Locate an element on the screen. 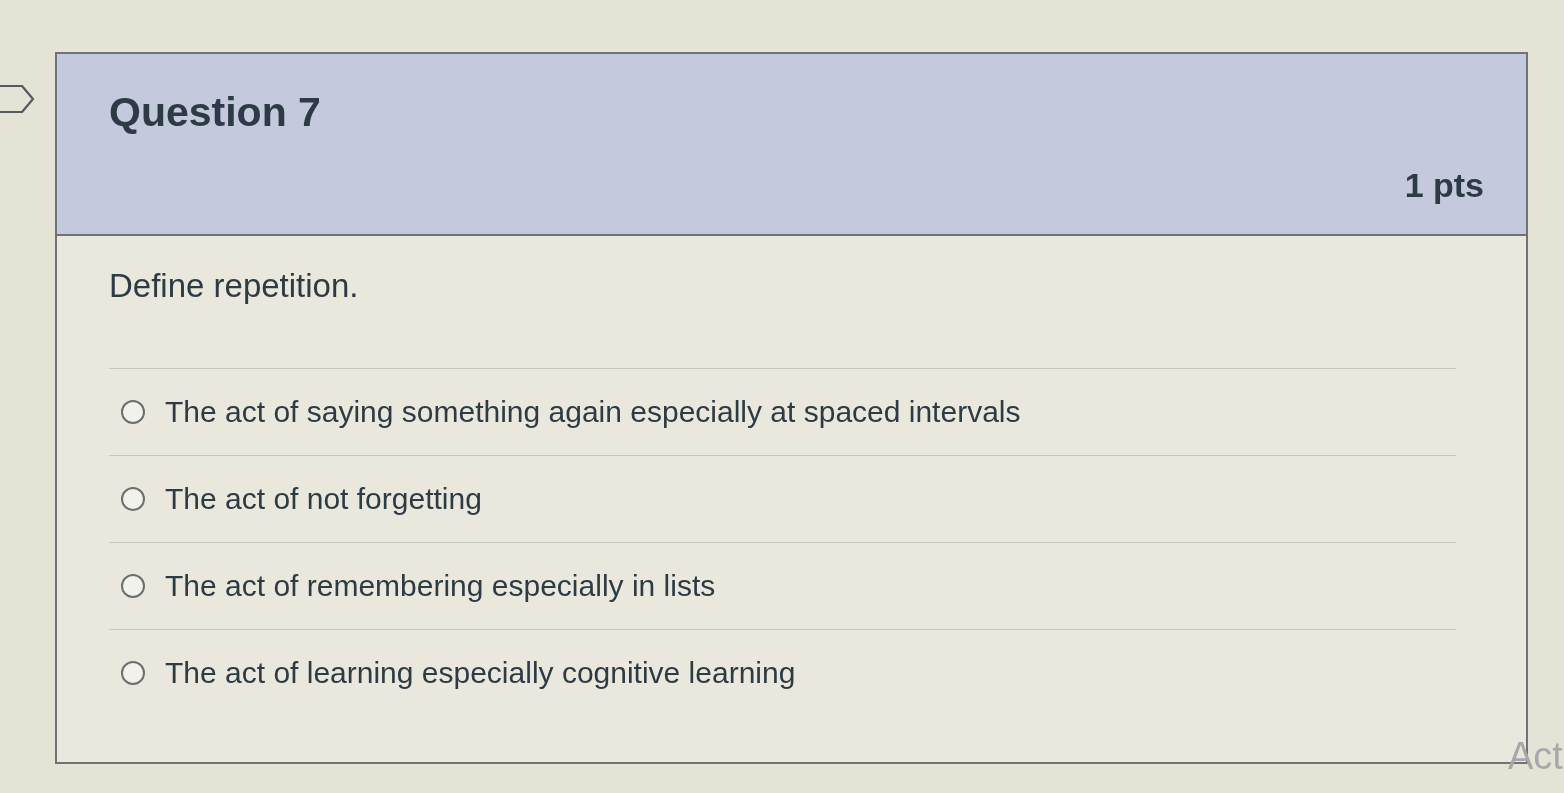 This screenshot has height=793, width=1564. answer-option: The act of learning especially cognitive learning is located at coordinates (782, 672).